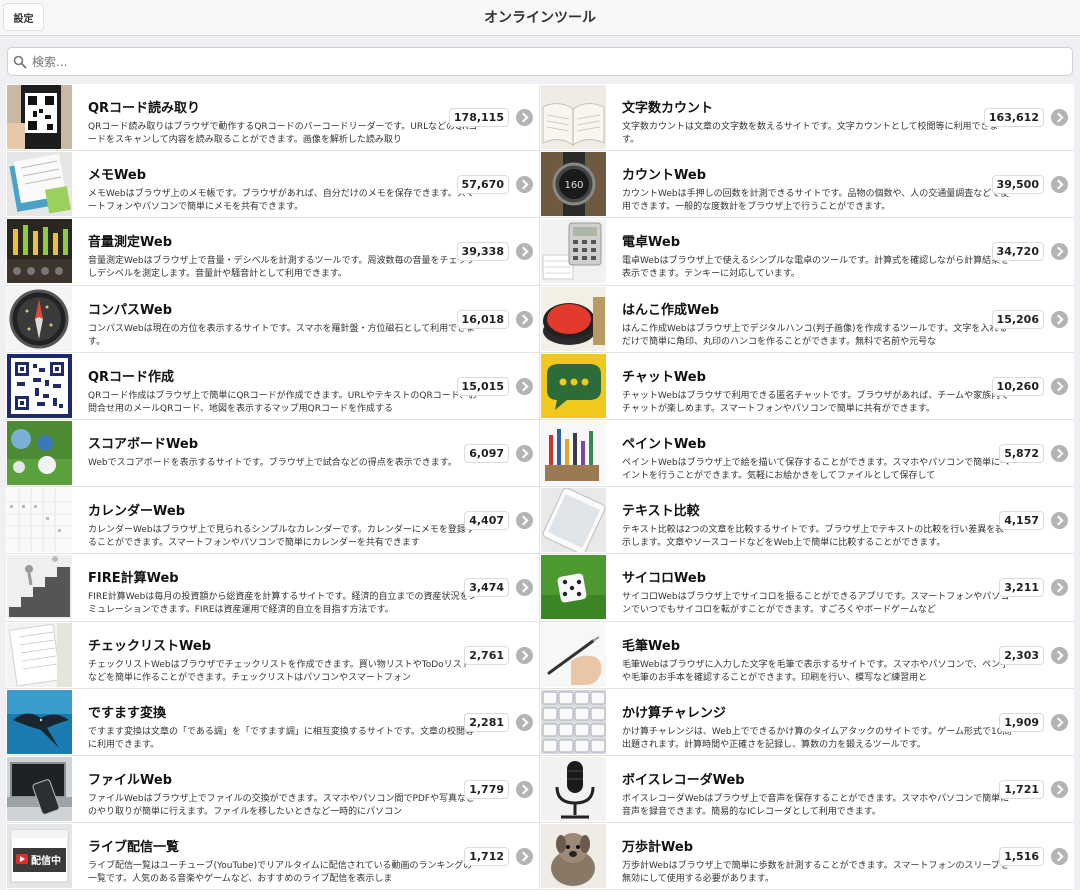 The width and height of the screenshot is (1080, 890). What do you see at coordinates (482, 386) in the screenshot?
I see `count-badge: 15,015` at bounding box center [482, 386].